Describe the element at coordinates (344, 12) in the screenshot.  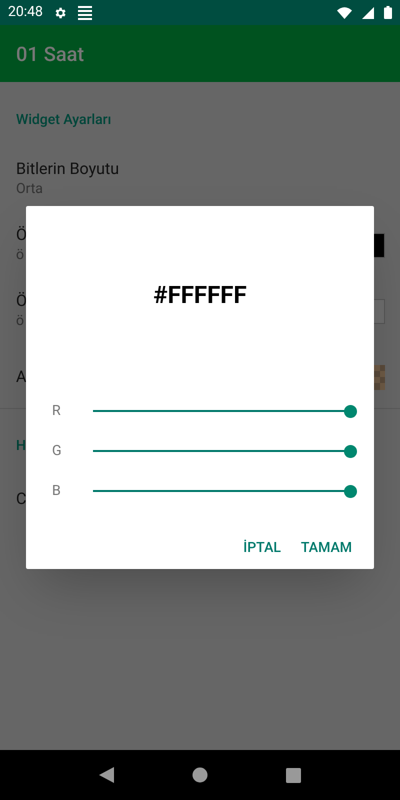
I see `wifi-icon` at that location.